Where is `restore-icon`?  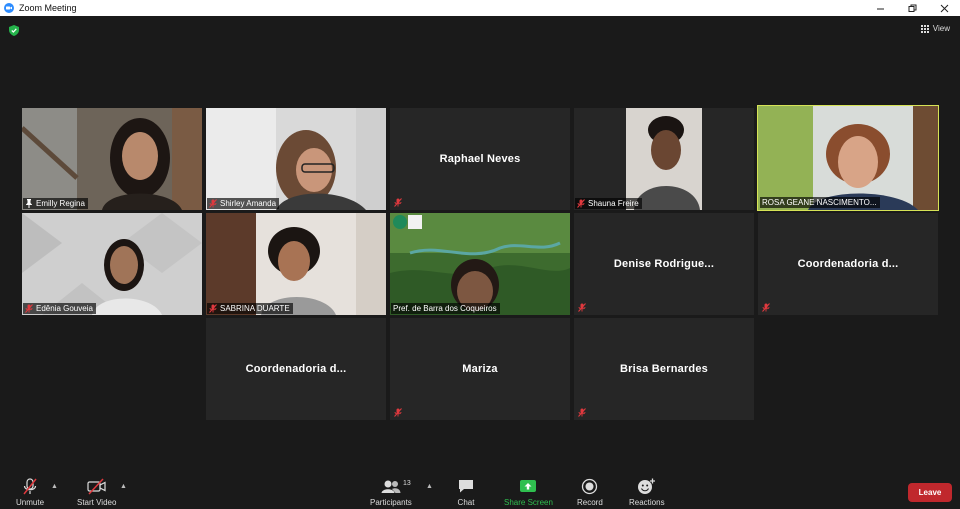
restore-icon is located at coordinates (912, 8).